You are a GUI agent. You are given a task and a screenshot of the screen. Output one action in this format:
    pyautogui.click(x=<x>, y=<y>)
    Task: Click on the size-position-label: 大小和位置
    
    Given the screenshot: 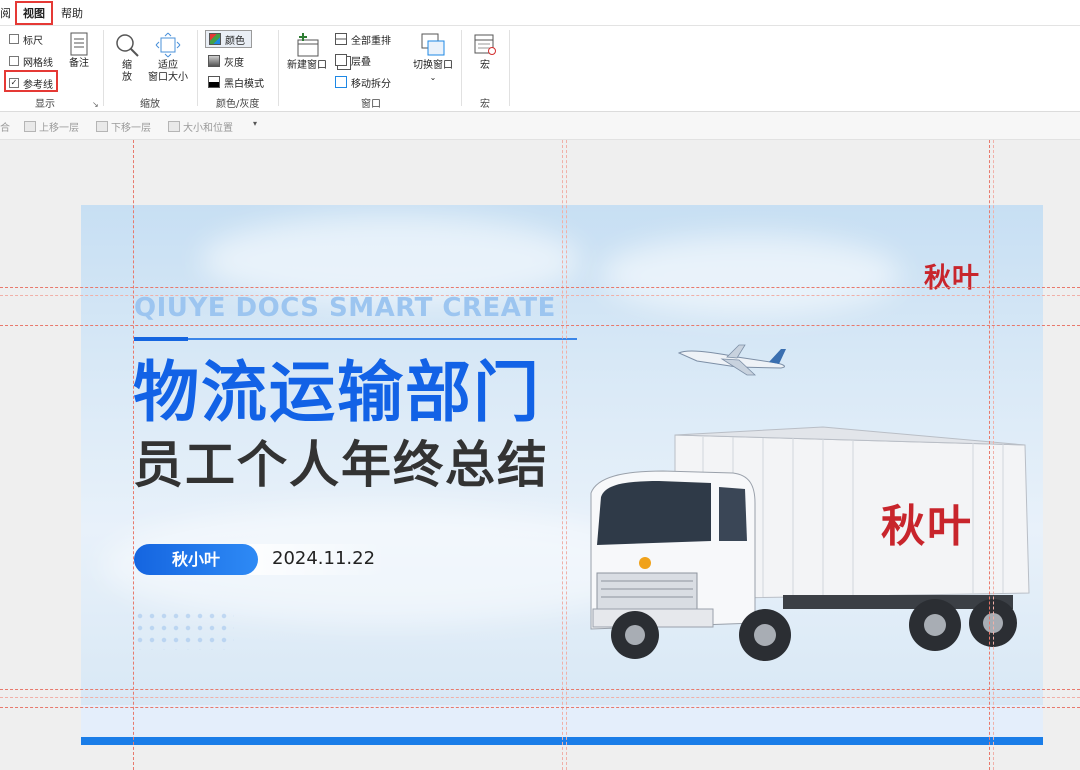 What is the action you would take?
    pyautogui.click(x=208, y=128)
    